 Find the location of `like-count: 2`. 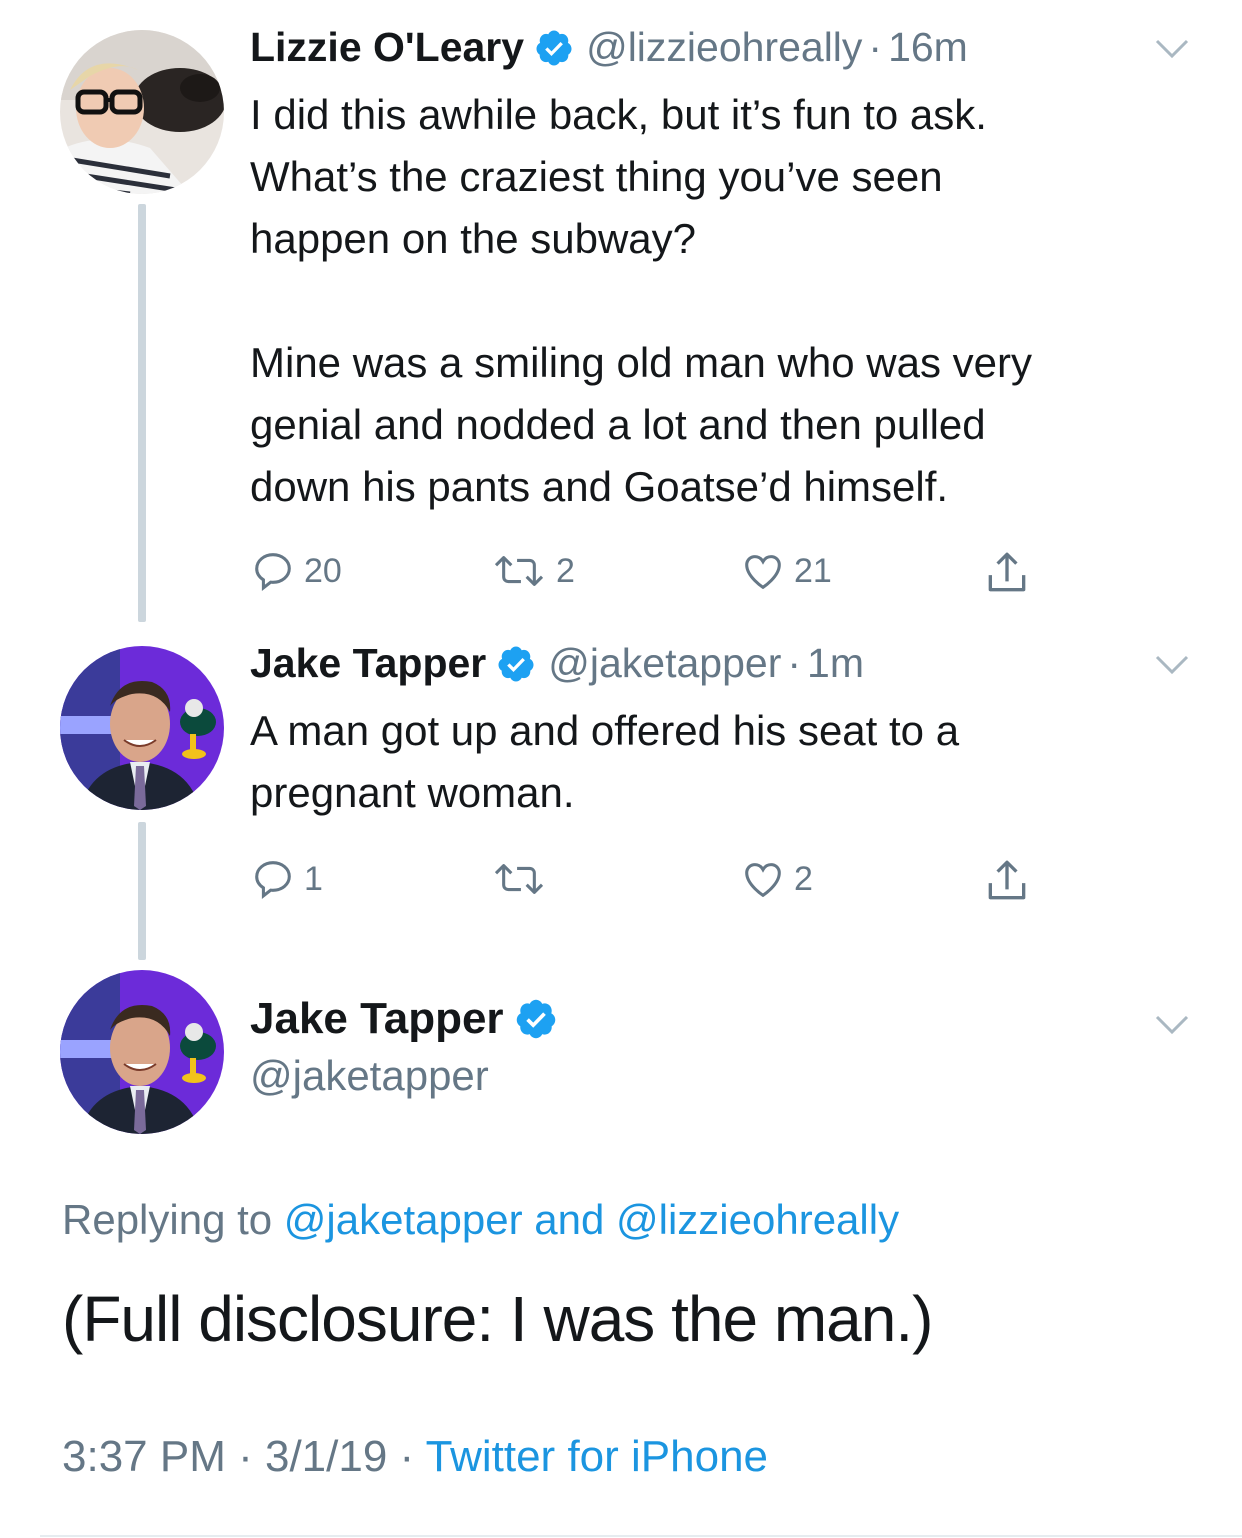

like-count: 2 is located at coordinates (803, 878).